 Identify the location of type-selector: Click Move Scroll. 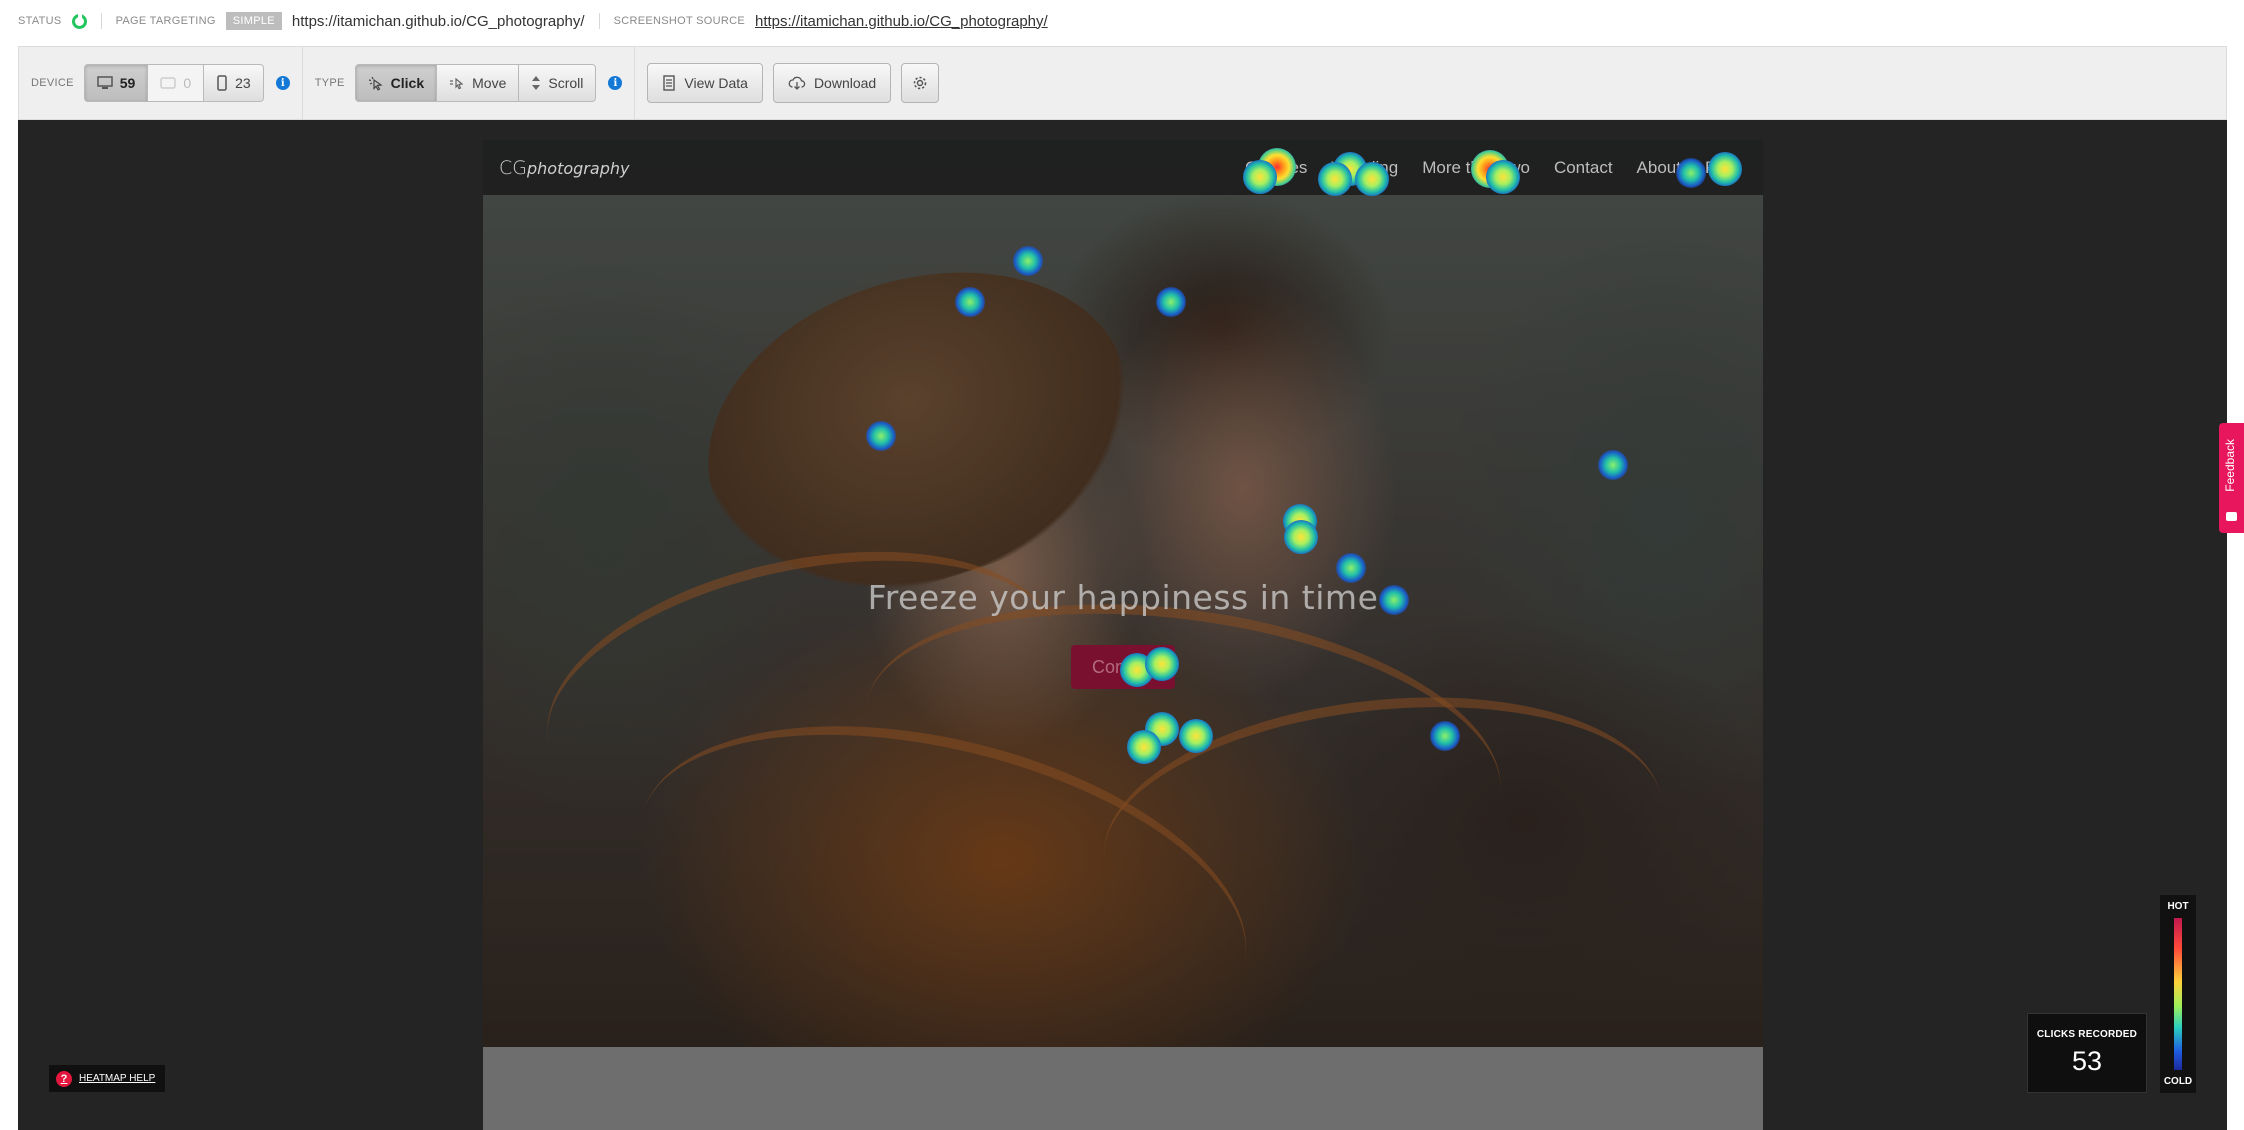
(475, 83).